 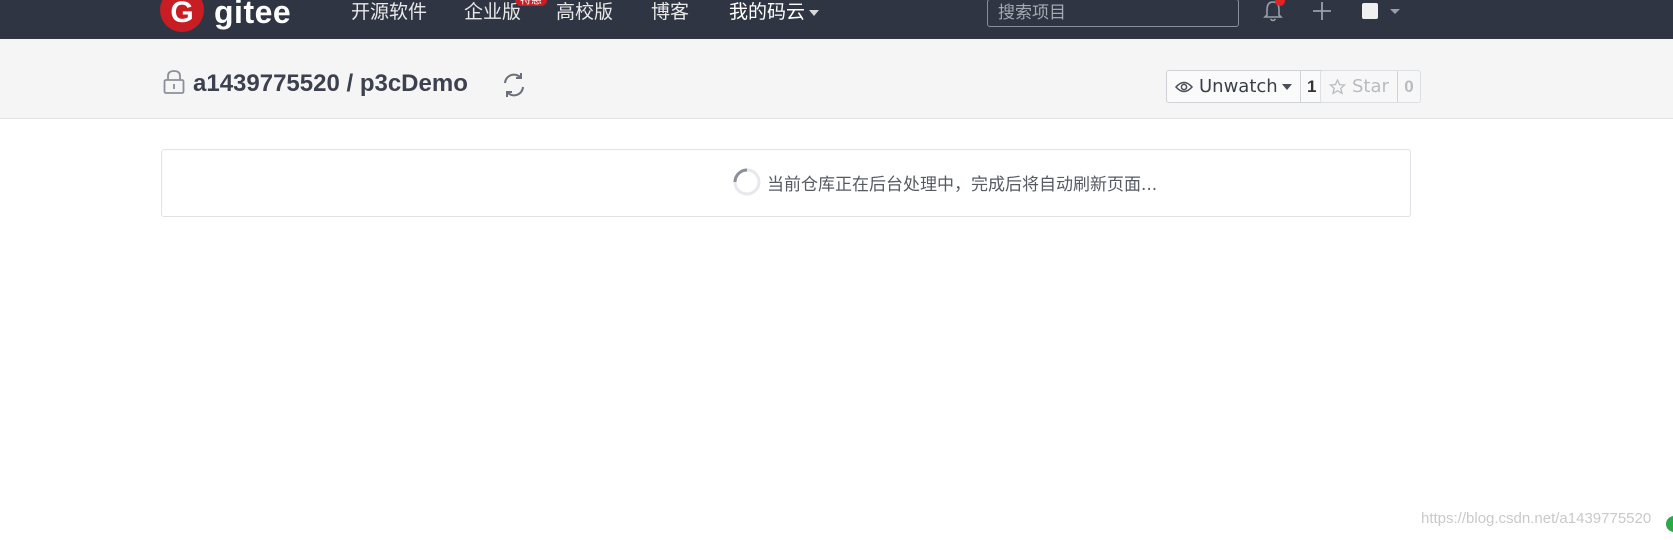 I want to click on star-icon, so click(x=1337, y=86).